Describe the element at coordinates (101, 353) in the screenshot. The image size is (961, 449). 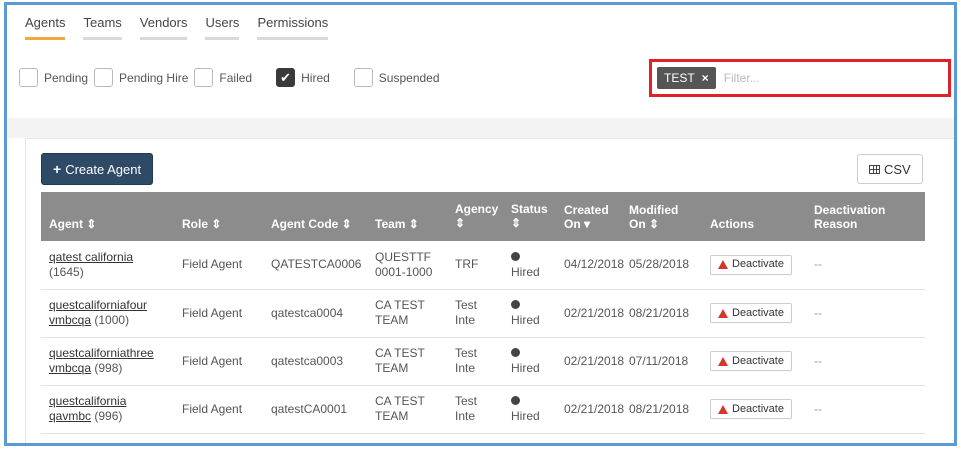
I see `agent-link-line-1: questcaliforniathree` at that location.